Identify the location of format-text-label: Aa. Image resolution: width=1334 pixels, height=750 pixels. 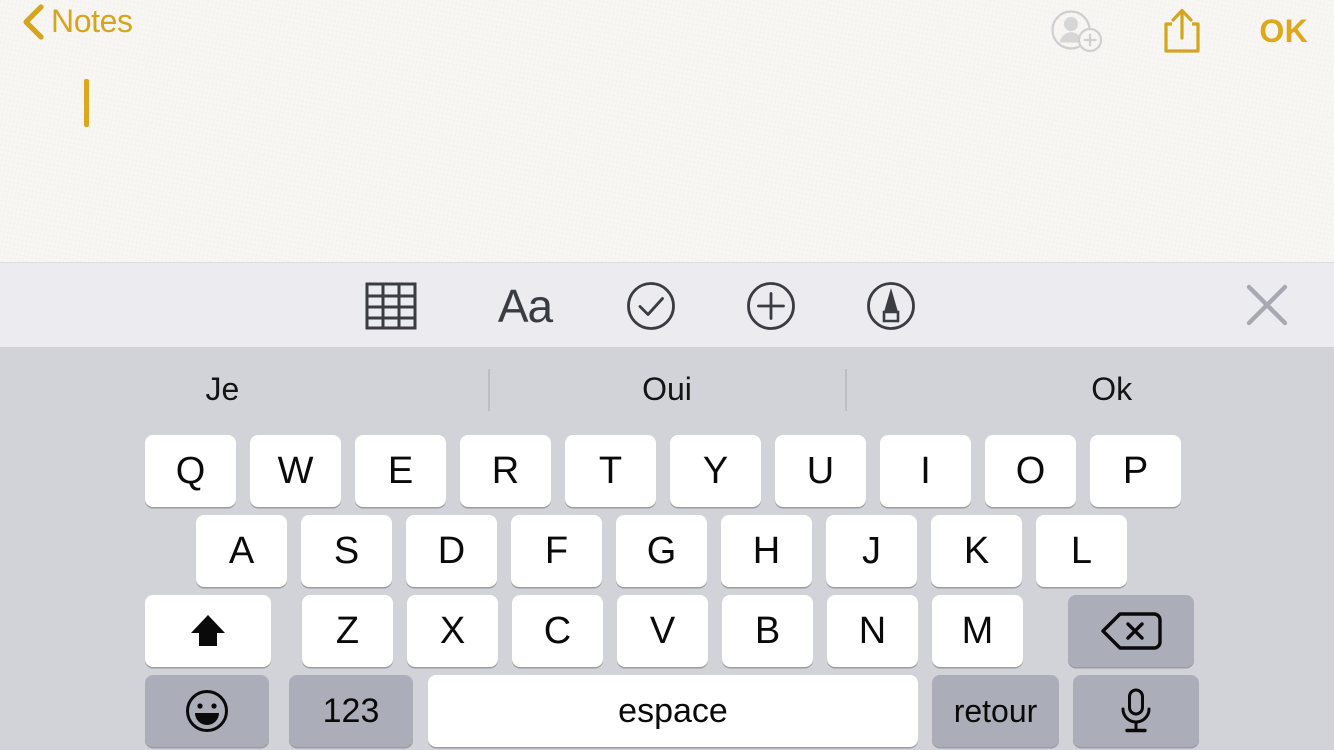
(525, 305).